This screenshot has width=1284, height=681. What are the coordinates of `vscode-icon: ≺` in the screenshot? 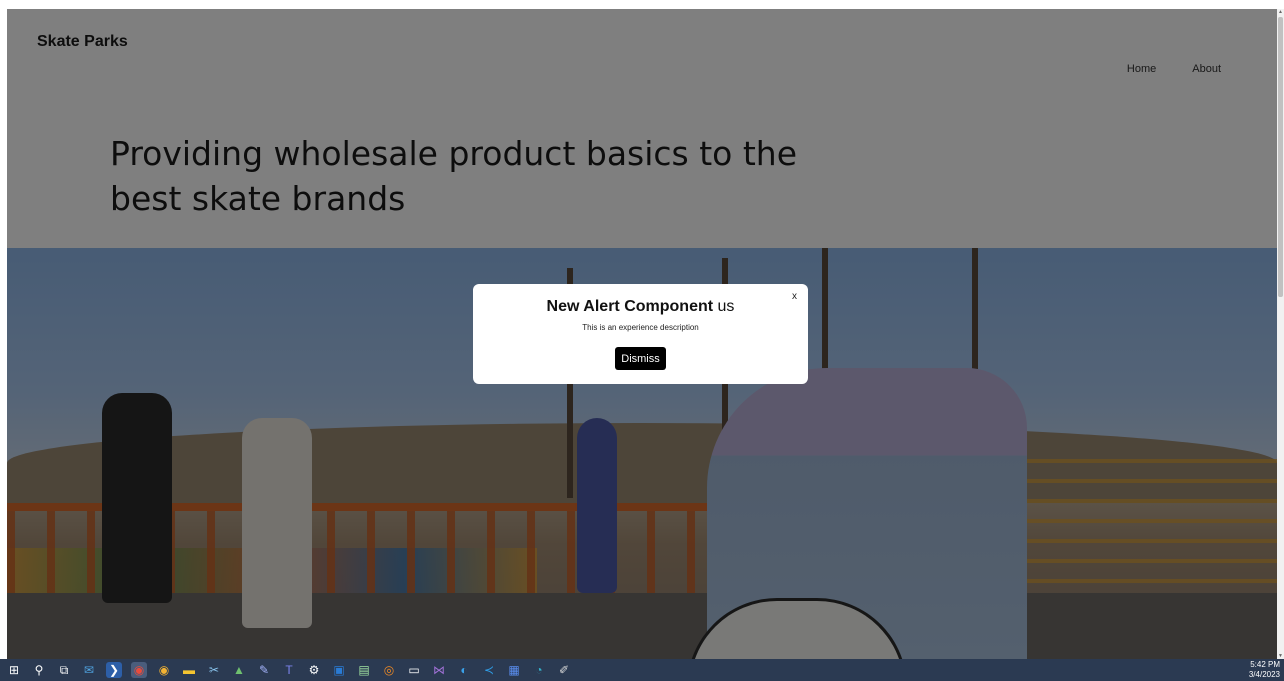 It's located at (489, 670).